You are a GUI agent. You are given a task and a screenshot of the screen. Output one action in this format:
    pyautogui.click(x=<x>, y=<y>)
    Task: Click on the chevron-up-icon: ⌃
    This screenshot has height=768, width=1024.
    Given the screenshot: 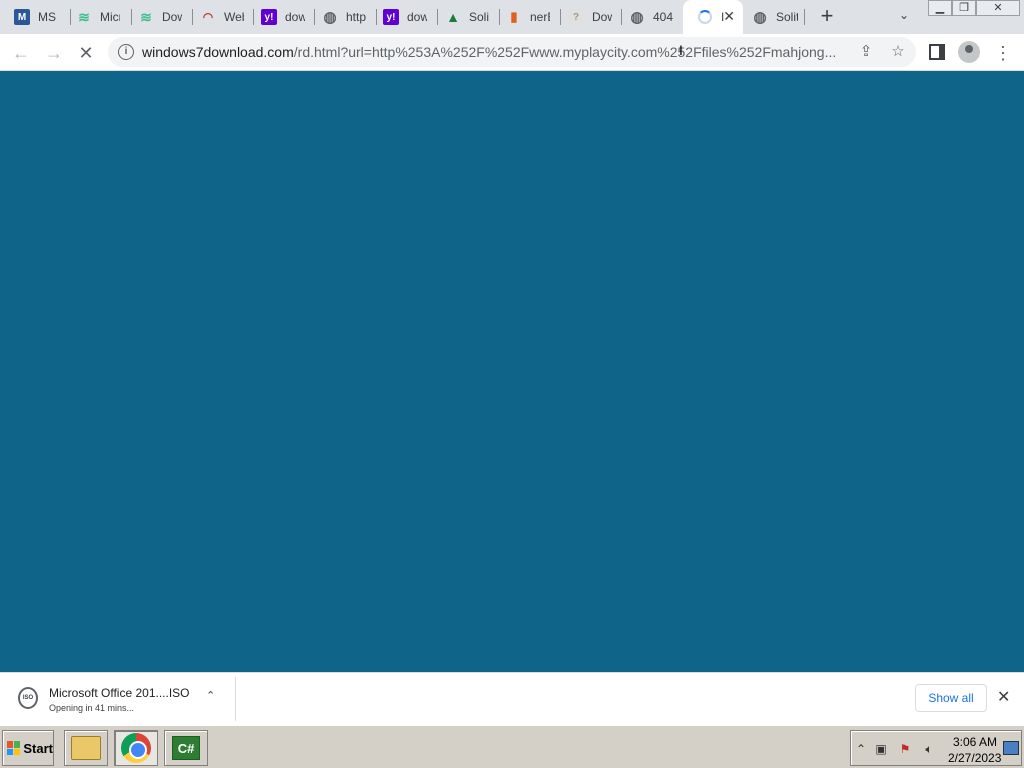 What is the action you would take?
    pyautogui.click(x=210, y=695)
    